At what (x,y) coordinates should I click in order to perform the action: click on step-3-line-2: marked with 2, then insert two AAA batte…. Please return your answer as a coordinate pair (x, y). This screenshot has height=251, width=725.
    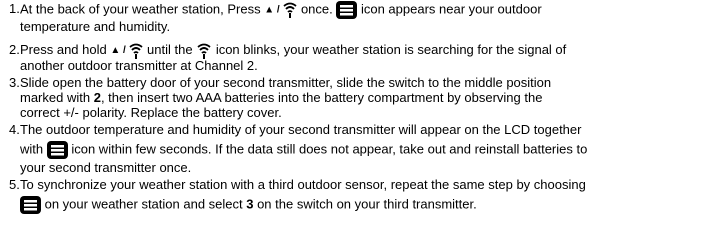
    Looking at the image, I should click on (281, 97).